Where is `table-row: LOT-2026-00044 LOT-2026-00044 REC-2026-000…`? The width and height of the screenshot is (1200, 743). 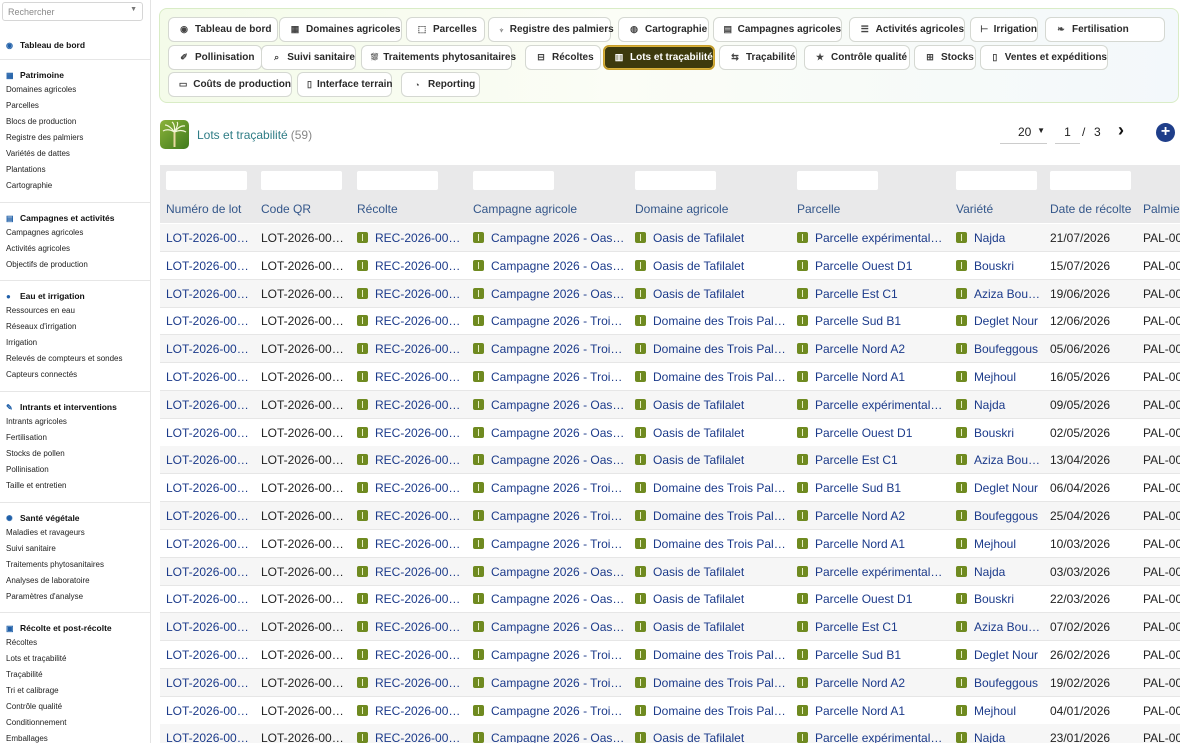 table-row: LOT-2026-00044 LOT-2026-00044 REC-2026-000… is located at coordinates (670, 655).